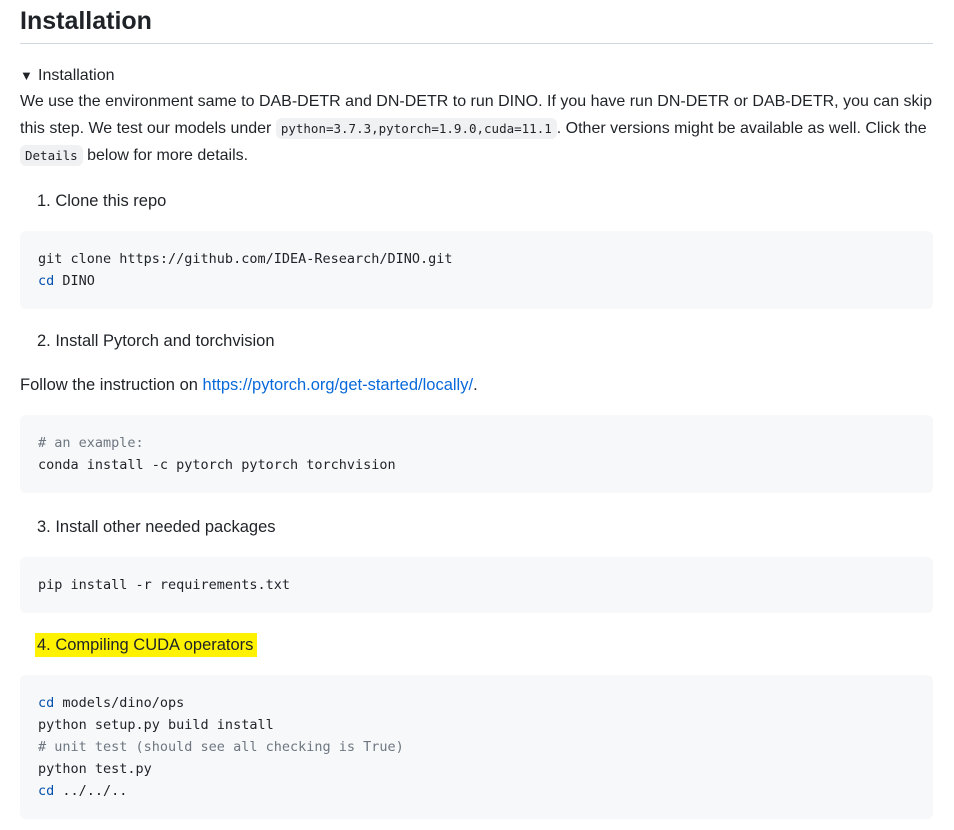  I want to click on intro-text-3: below for more details., so click(165, 155).